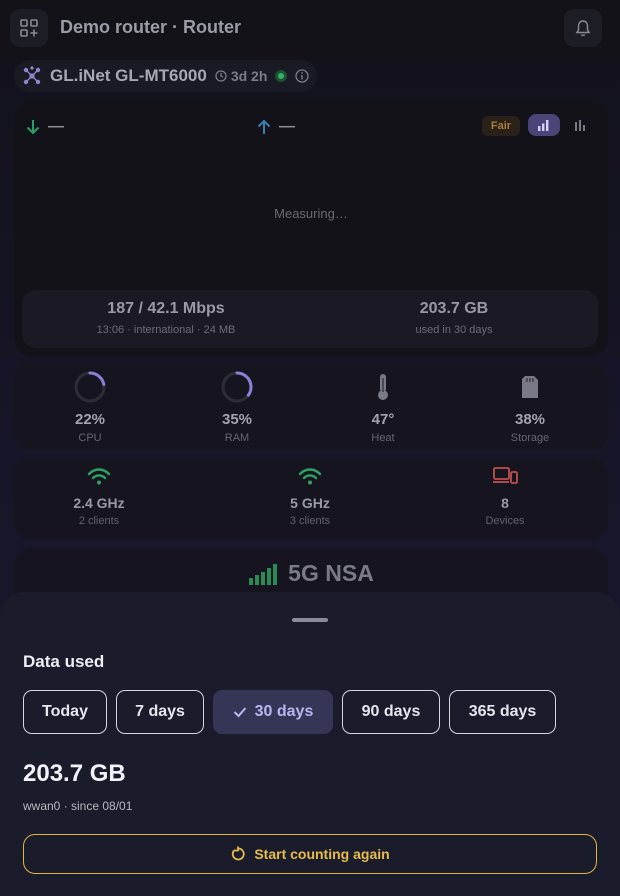 This screenshot has height=896, width=620. What do you see at coordinates (237, 438) in the screenshot?
I see `ram-label: RAM` at bounding box center [237, 438].